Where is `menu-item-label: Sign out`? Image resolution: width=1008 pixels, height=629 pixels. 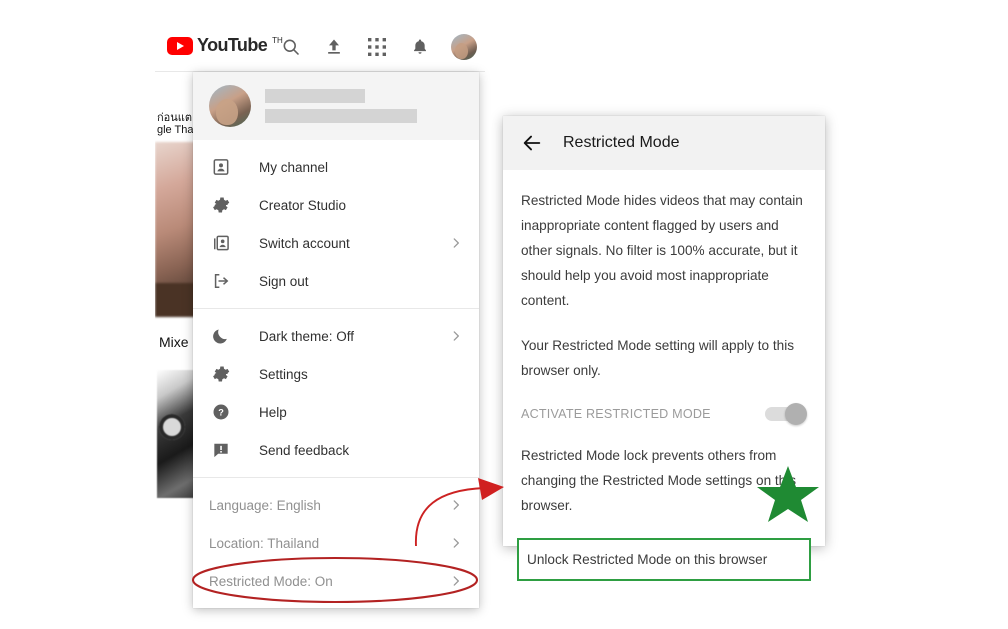 menu-item-label: Sign out is located at coordinates (284, 281).